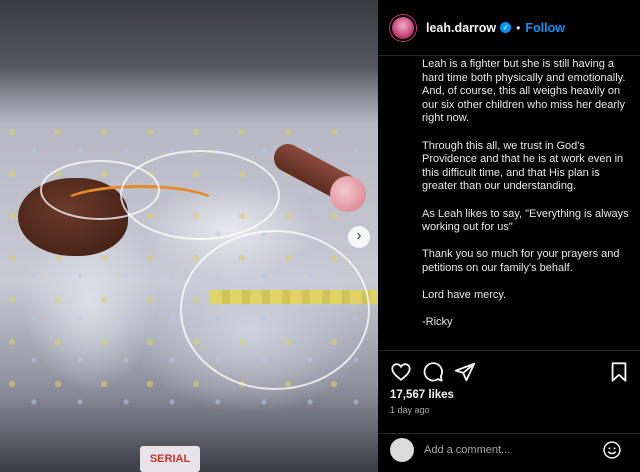 Image resolution: width=640 pixels, height=472 pixels. I want to click on action-icons, so click(510, 373).